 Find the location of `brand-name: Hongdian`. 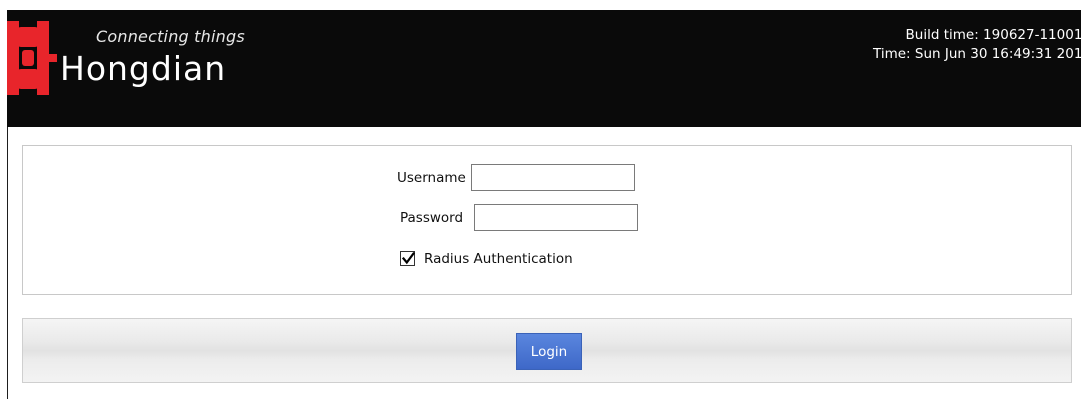

brand-name: Hongdian is located at coordinates (143, 68).